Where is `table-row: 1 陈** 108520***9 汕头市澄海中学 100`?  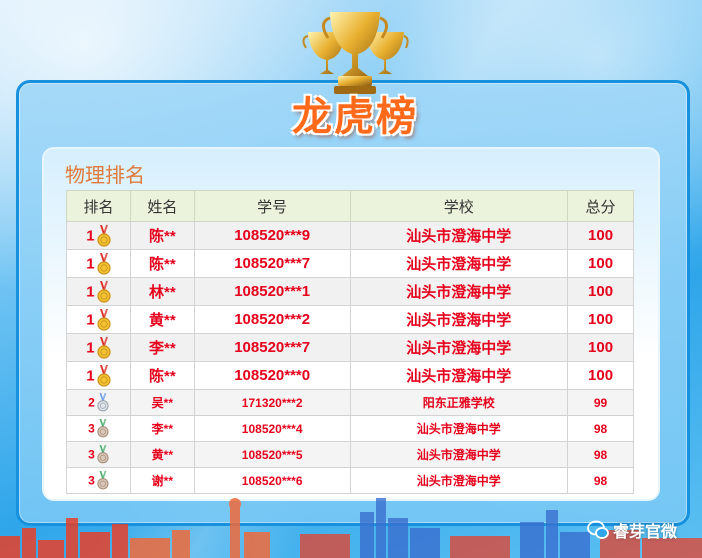 table-row: 1 陈** 108520***9 汕头市澄海中学 100 is located at coordinates (350, 235).